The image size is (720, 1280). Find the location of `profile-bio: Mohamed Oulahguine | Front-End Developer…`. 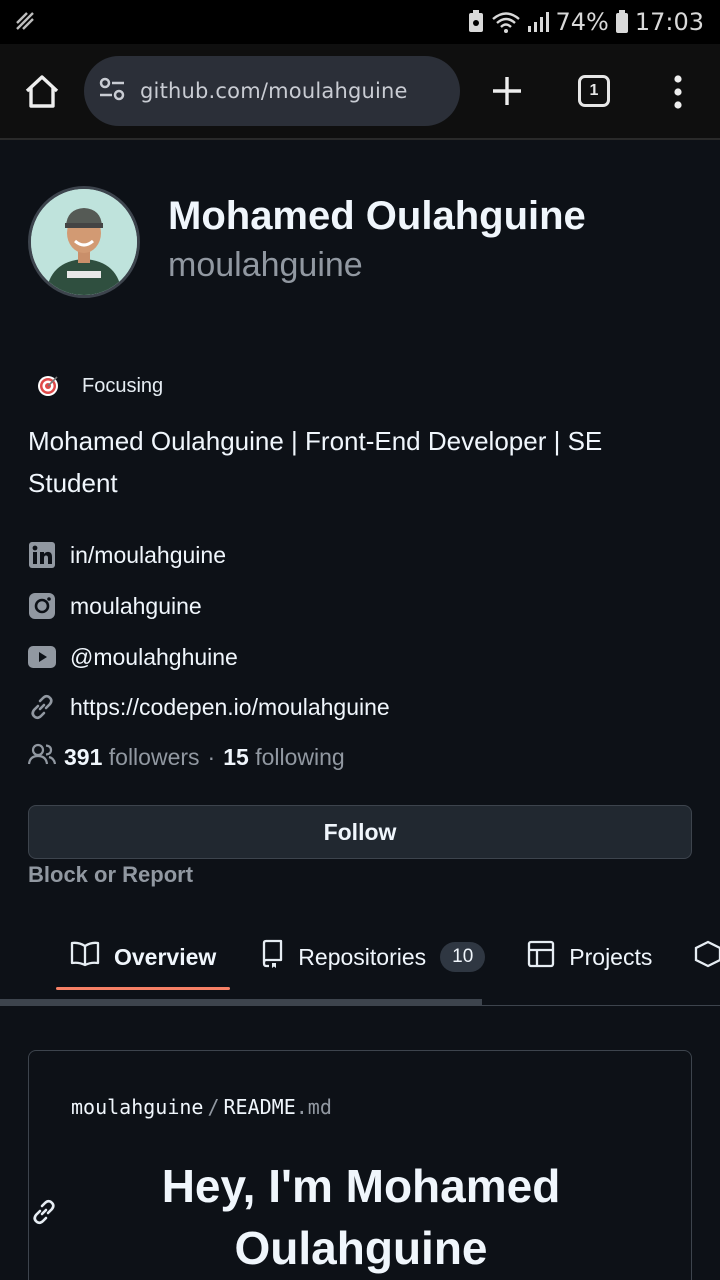

profile-bio: Mohamed Oulahguine | Front-End Developer… is located at coordinates (315, 462).